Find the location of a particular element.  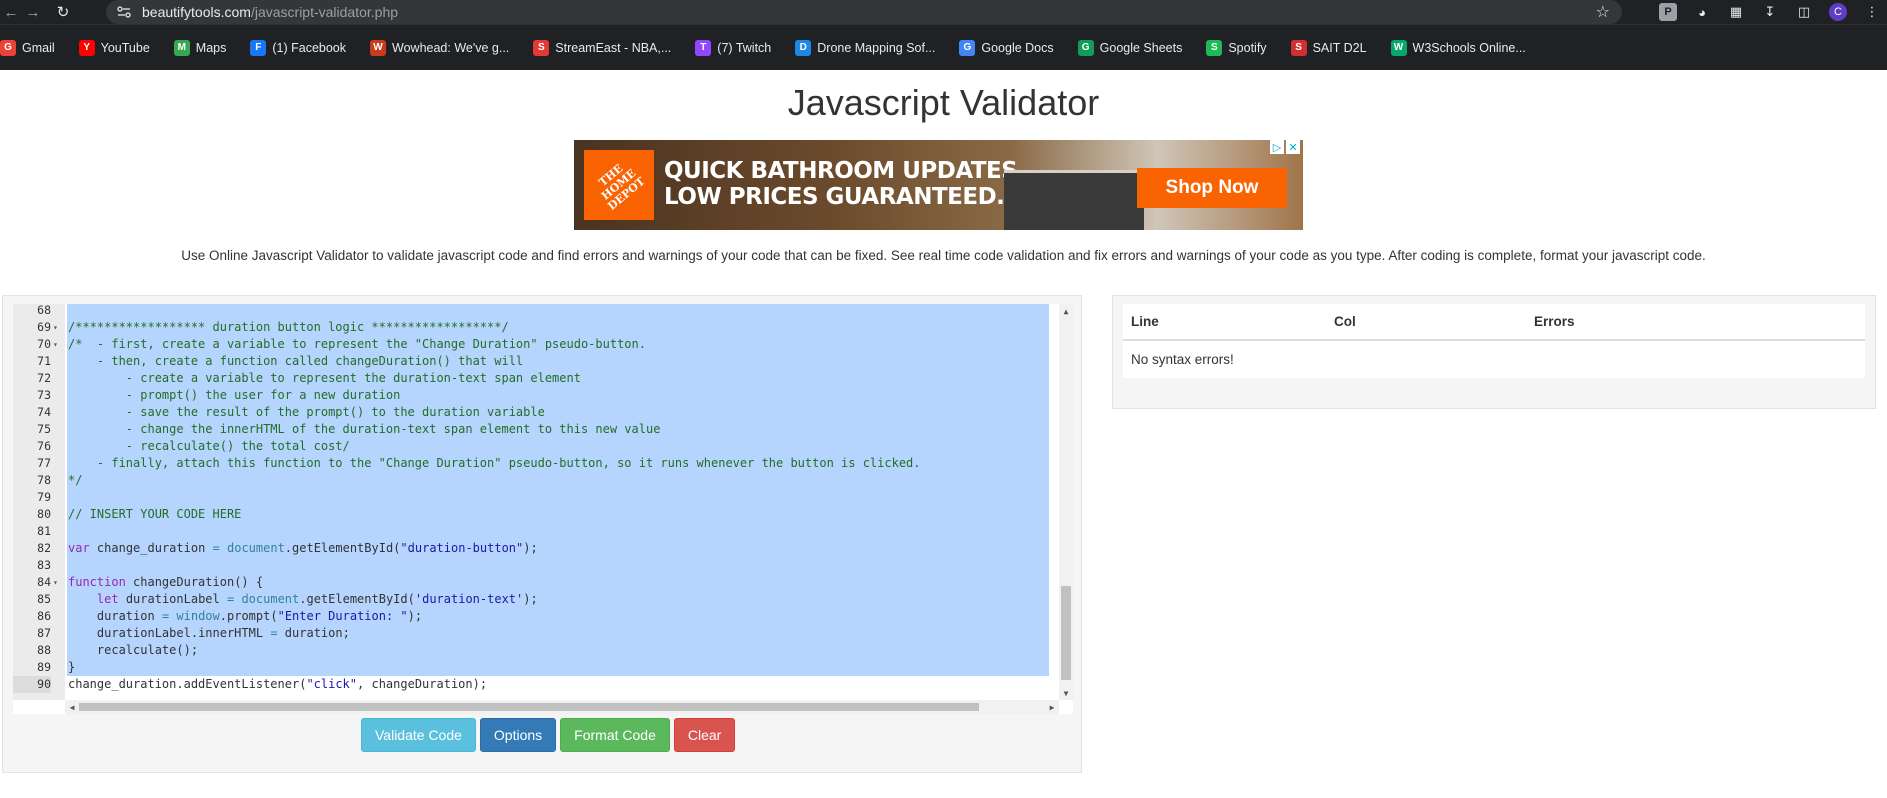

reload-button: ↻ is located at coordinates (63, 12).